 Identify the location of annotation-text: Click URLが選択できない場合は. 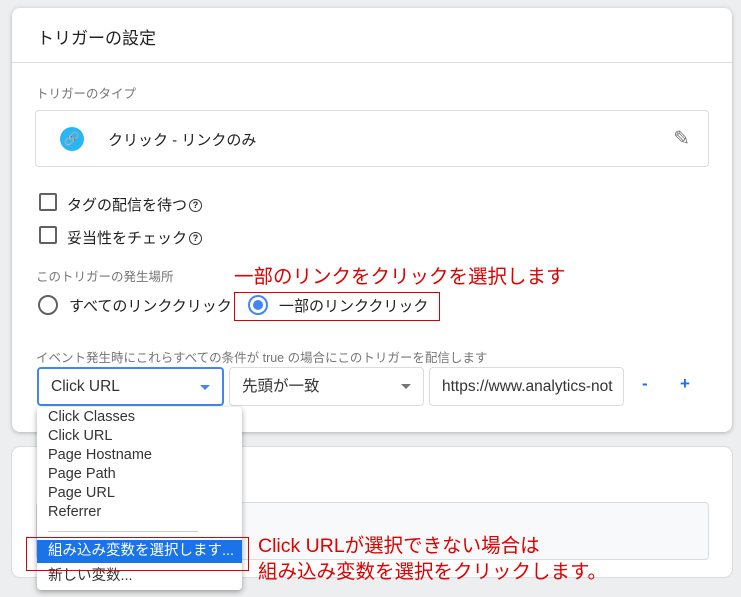
(399, 546).